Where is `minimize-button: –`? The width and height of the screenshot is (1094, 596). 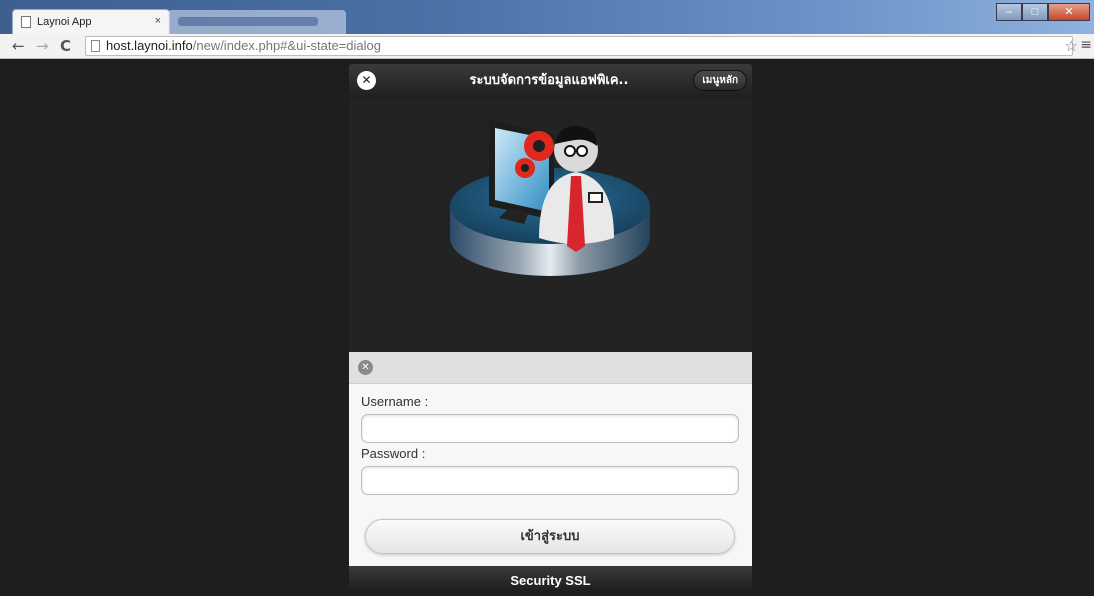
minimize-button: – is located at coordinates (1009, 12).